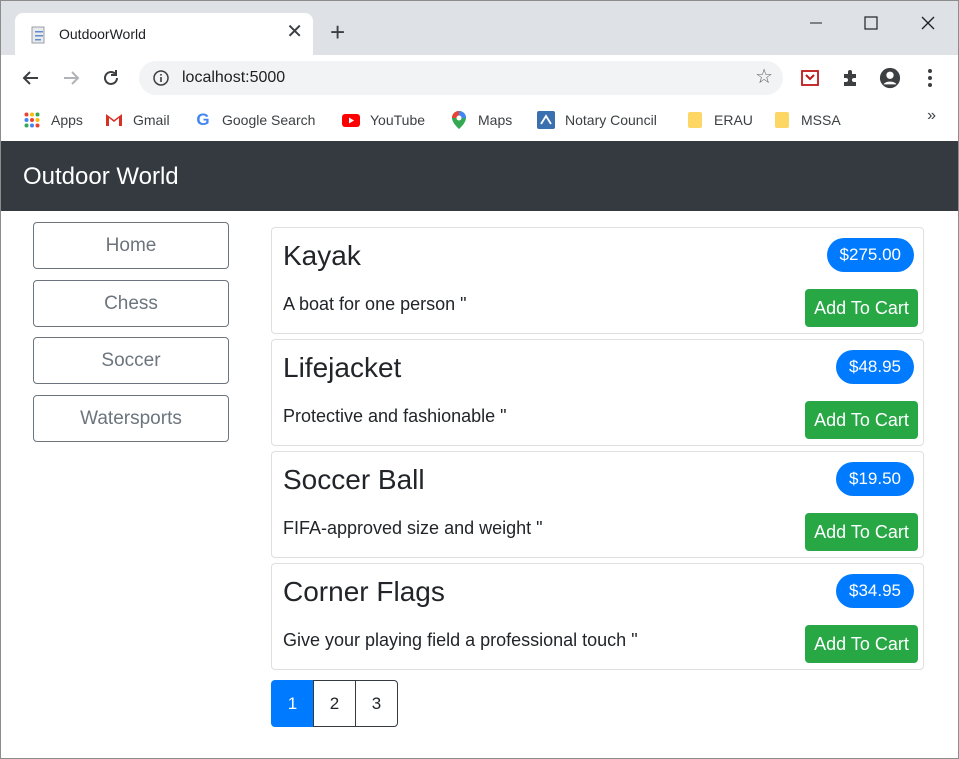 The image size is (959, 759). What do you see at coordinates (495, 120) in the screenshot?
I see `bookmark-label: Maps` at bounding box center [495, 120].